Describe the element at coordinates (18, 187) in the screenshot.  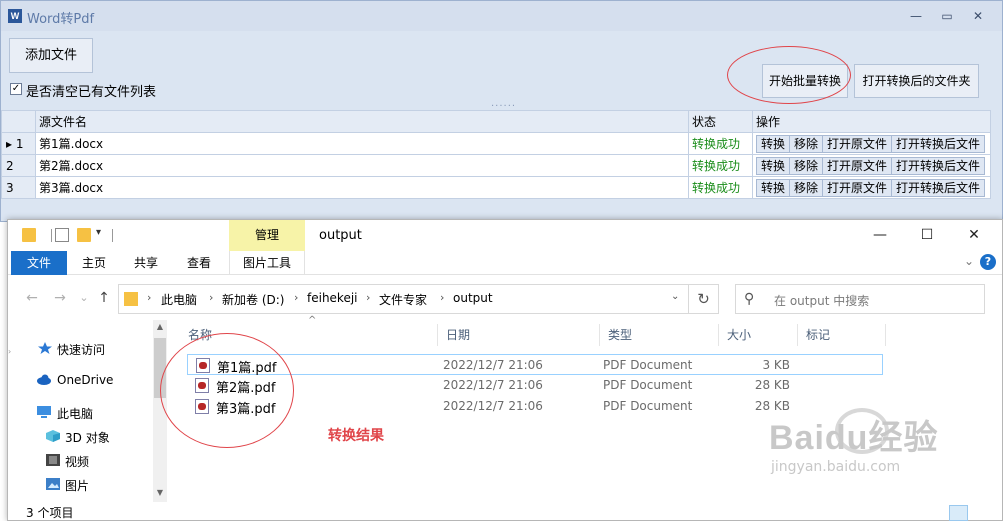
I see `row-index: 3` at that location.